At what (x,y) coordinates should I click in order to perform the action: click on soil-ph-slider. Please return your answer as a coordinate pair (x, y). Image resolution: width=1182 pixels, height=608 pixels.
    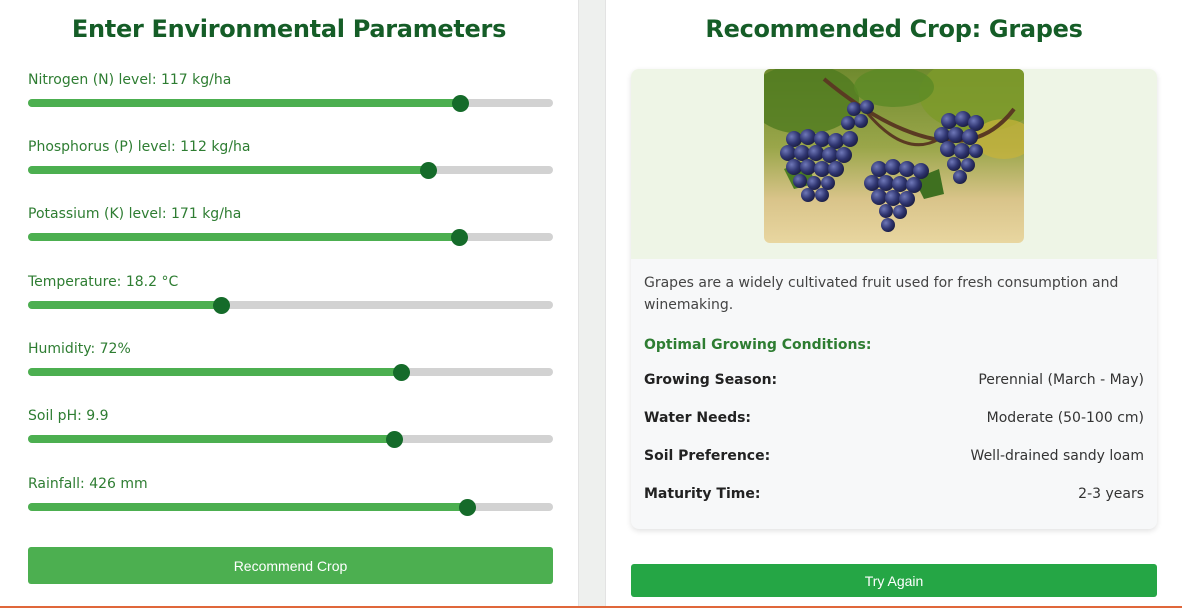
    Looking at the image, I should click on (290, 439).